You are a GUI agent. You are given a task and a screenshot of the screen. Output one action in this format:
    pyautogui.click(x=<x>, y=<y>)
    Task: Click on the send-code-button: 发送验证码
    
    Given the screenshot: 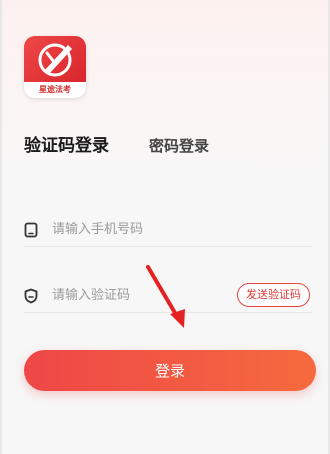 What is the action you would take?
    pyautogui.click(x=273, y=295)
    